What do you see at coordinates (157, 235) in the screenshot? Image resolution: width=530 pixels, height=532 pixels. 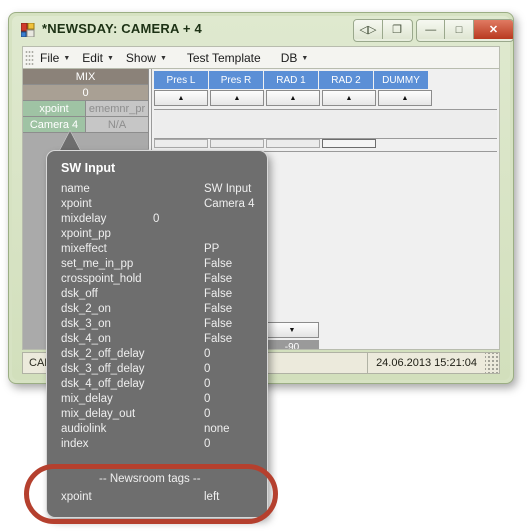 I see `tooltip-row: xpoint_pp` at bounding box center [157, 235].